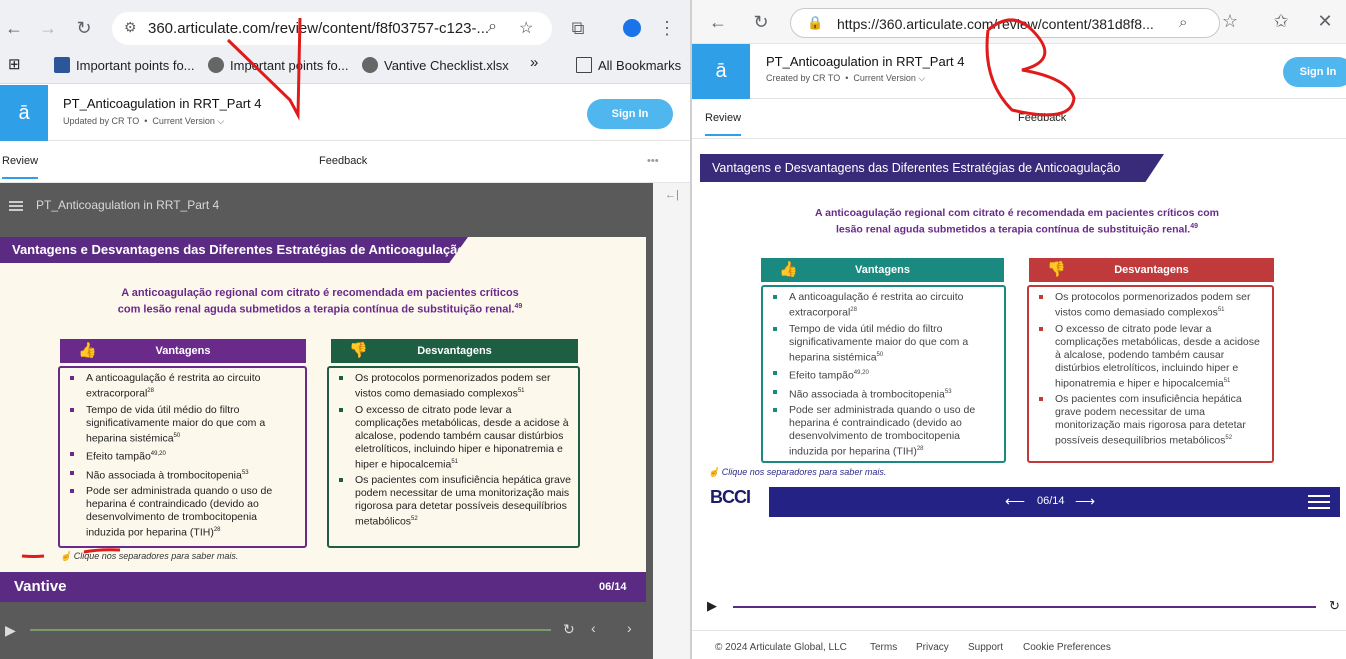 The width and height of the screenshot is (1346, 659). I want to click on red-checkmark-annotation, so click(264, 69).